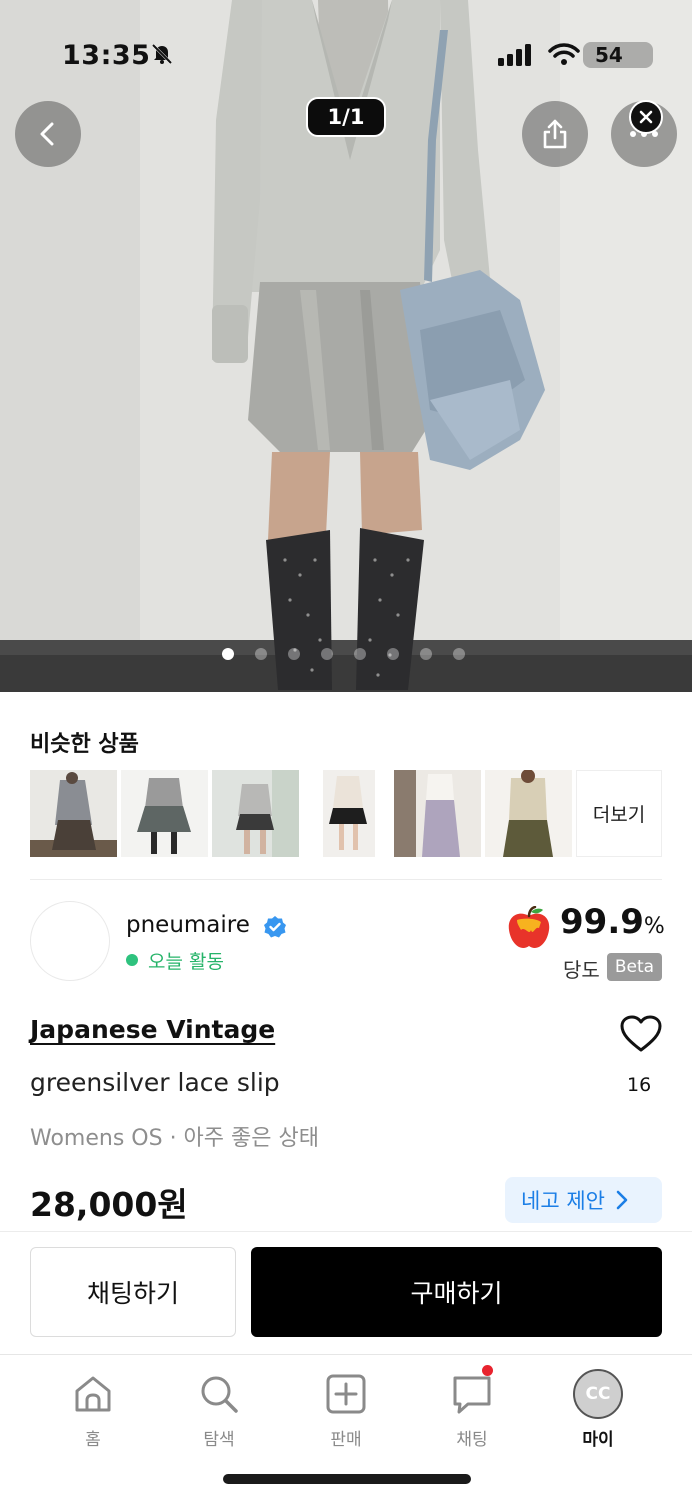 This screenshot has width=692, height=1500. I want to click on similar-products-title: 비슷한 상품, so click(84, 744).